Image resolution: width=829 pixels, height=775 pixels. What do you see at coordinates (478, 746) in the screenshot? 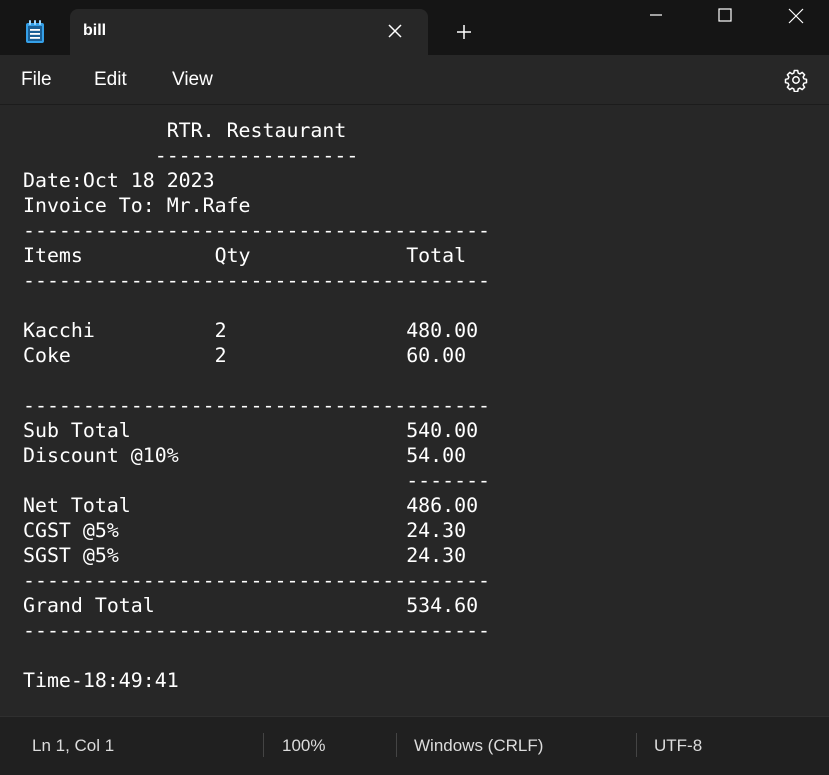
I see `line-ending: Windows (CRLF)` at bounding box center [478, 746].